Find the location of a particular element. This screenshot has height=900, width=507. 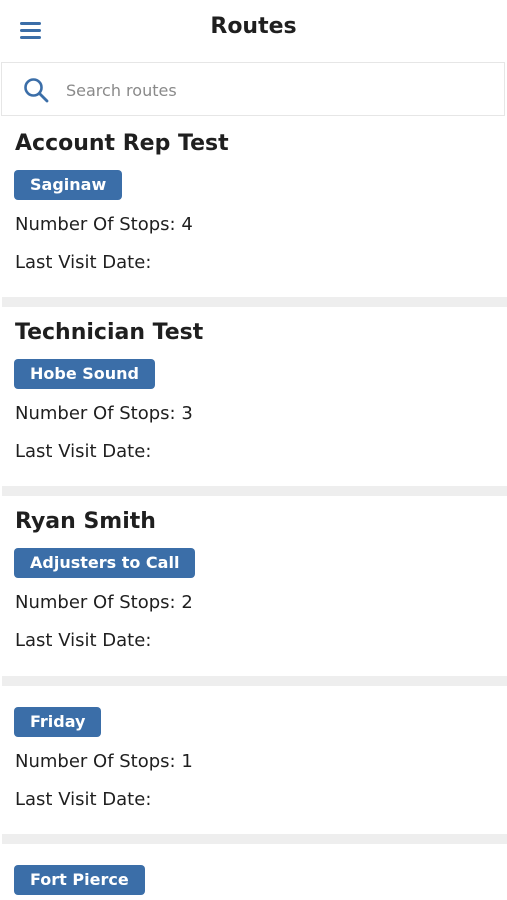

route-name: Technician Test is located at coordinates (109, 332).